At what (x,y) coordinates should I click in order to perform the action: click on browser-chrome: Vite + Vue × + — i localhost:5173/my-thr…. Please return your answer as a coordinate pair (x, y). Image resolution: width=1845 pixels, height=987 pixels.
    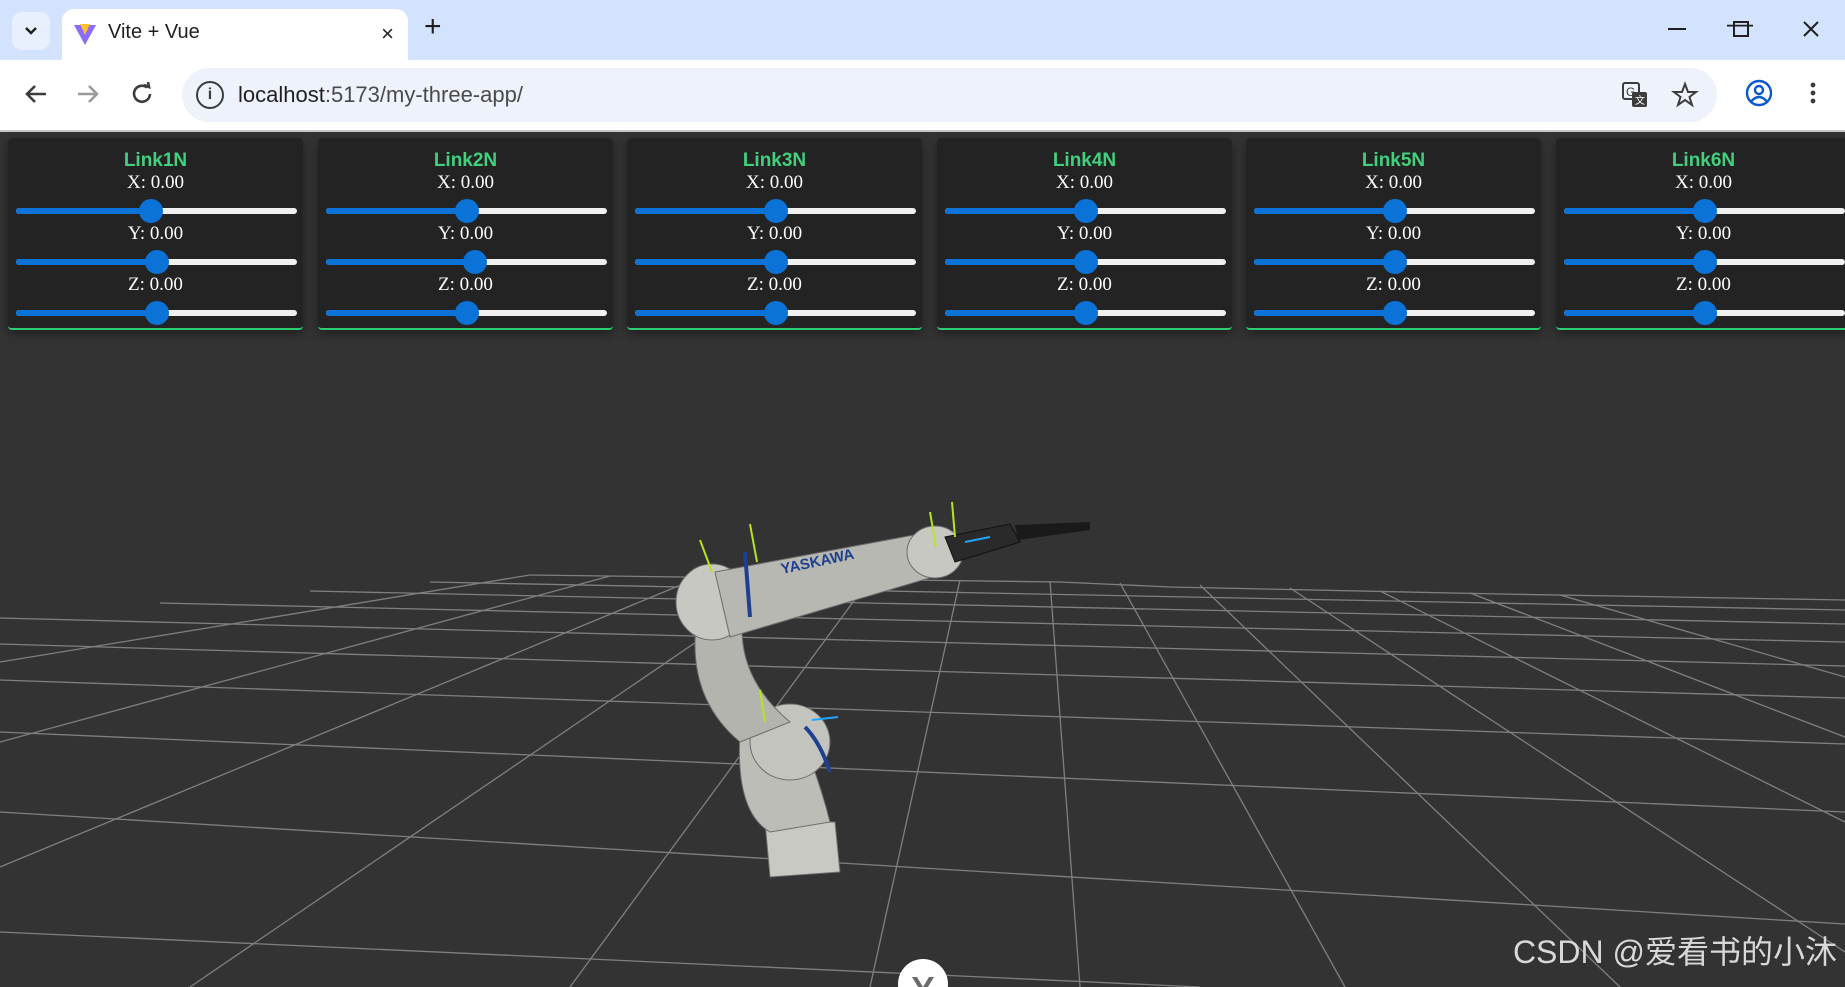
    Looking at the image, I should click on (922, 66).